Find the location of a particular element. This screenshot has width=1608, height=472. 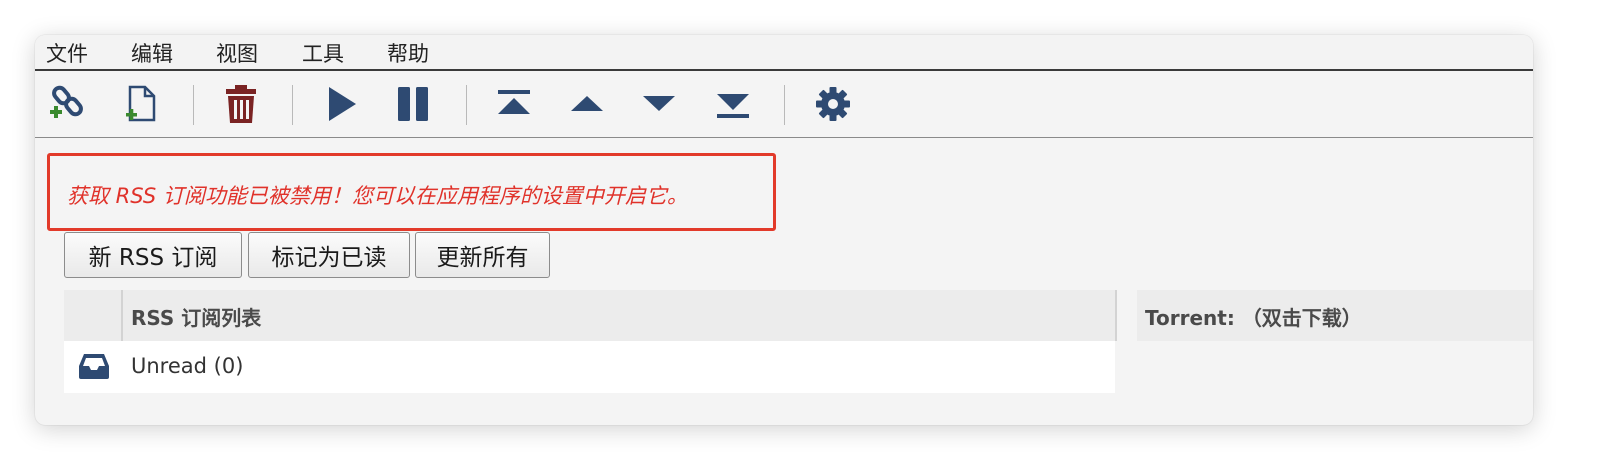

pause-button is located at coordinates (413, 104).